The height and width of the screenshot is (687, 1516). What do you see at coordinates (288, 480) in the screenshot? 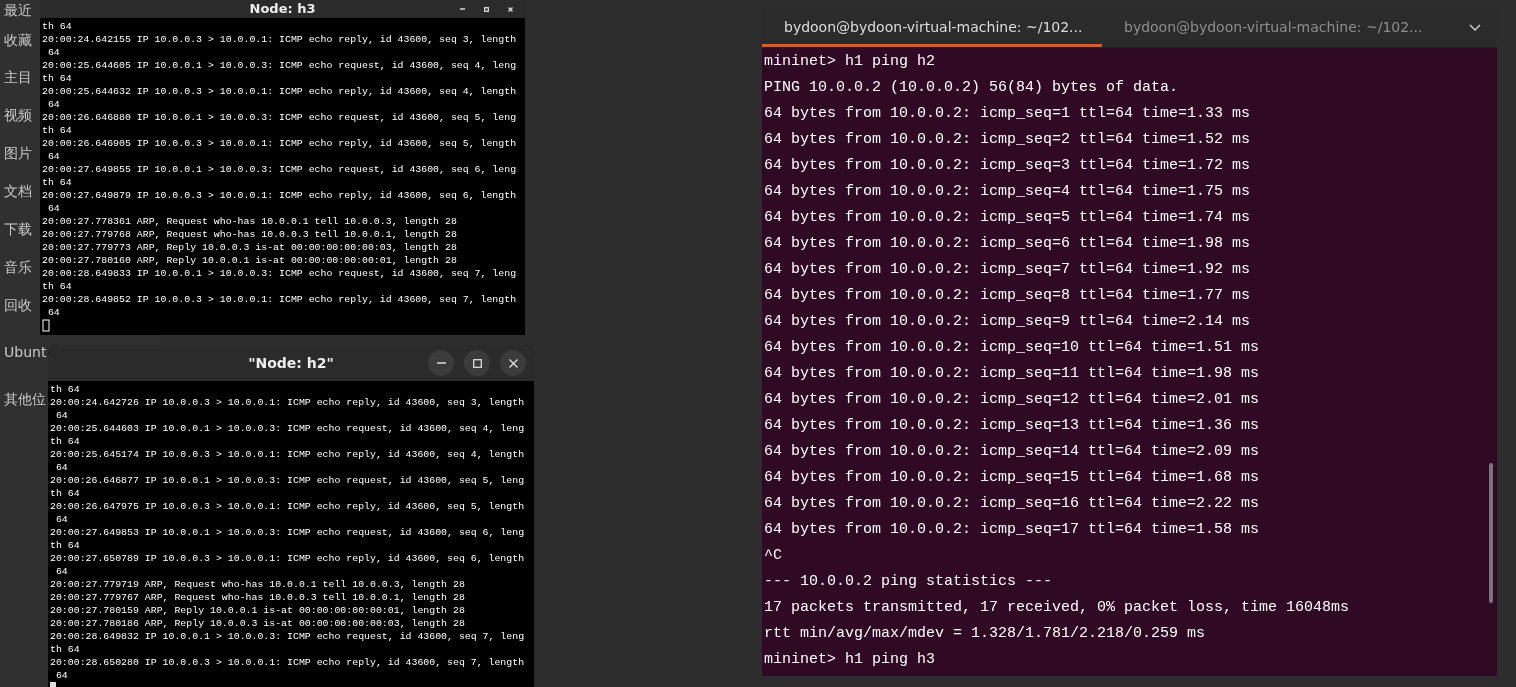
I see `terminal-line: 20:00:26.646877 IP 10.0.0.1 > 10.0.0.3: ICMP echo request, id 43600, seq 5, leng` at bounding box center [288, 480].